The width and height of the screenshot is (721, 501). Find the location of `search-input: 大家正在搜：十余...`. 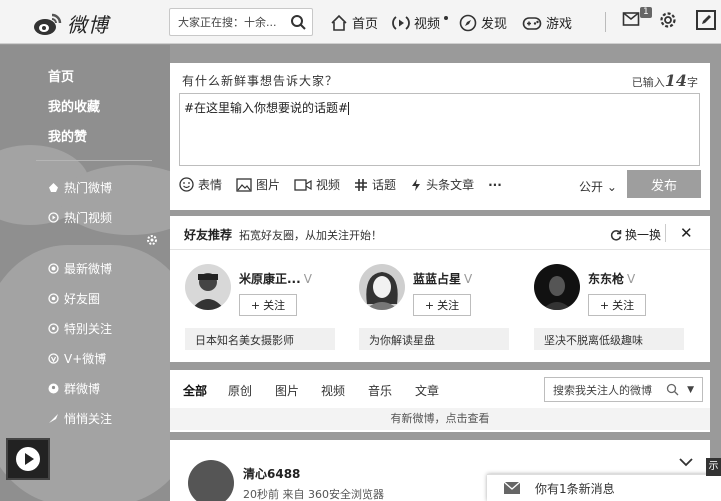

search-input: 大家正在搜：十余... is located at coordinates (227, 22).